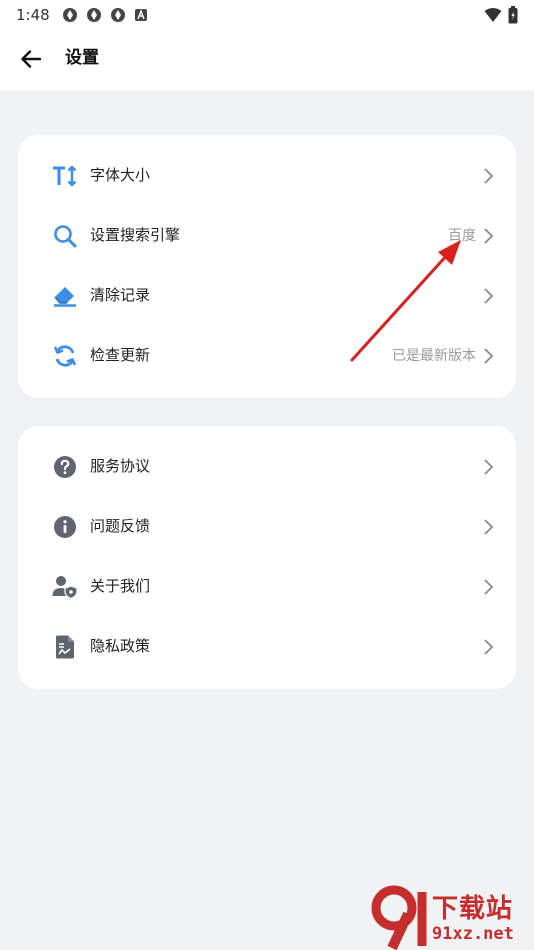  What do you see at coordinates (120, 295) in the screenshot?
I see `settings-item-label: 清除记录` at bounding box center [120, 295].